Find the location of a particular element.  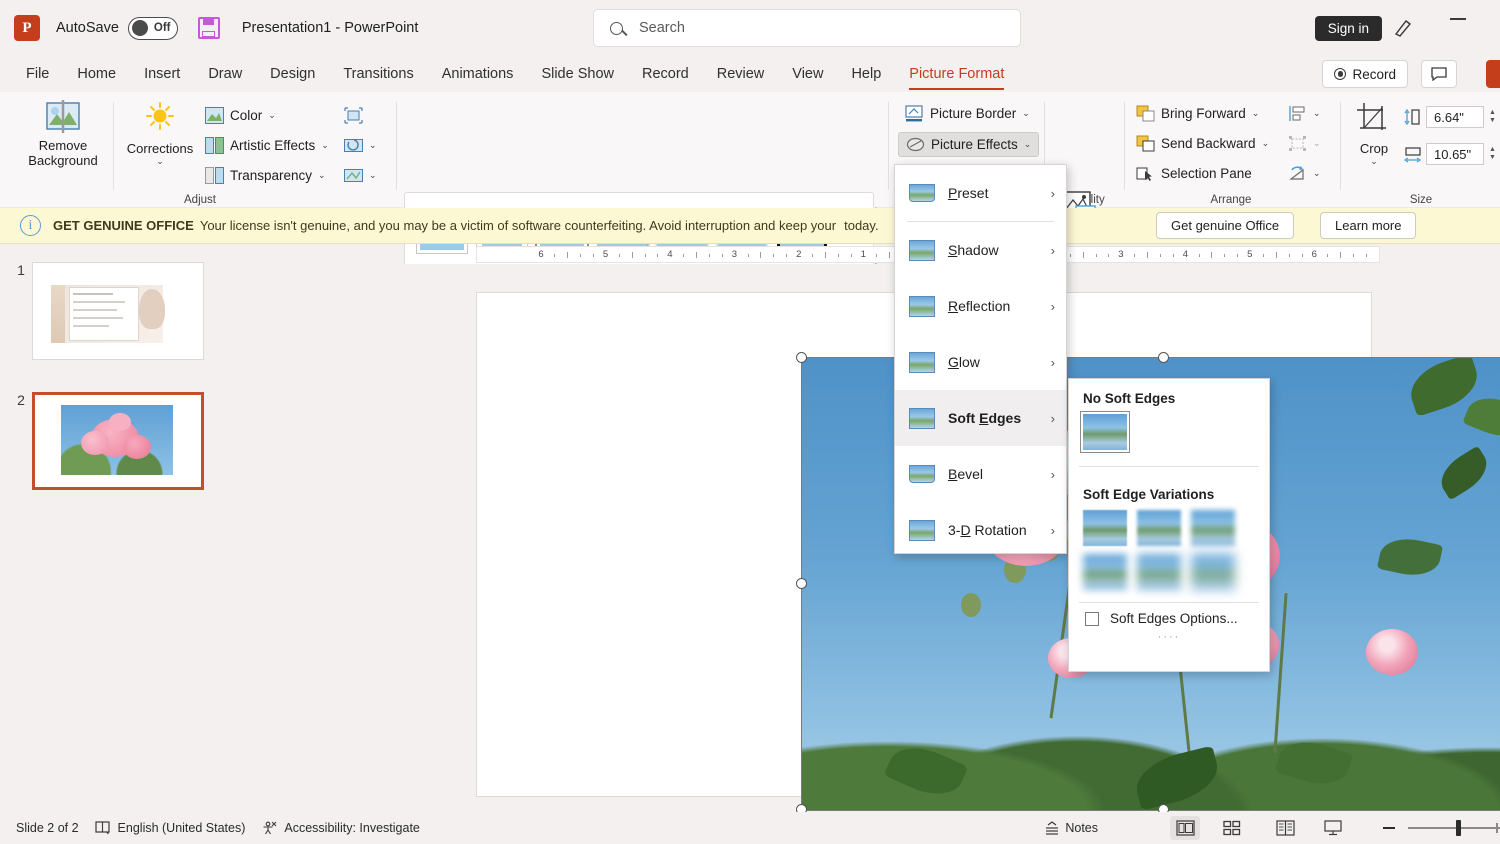

tab-design: Design is located at coordinates (292, 74).